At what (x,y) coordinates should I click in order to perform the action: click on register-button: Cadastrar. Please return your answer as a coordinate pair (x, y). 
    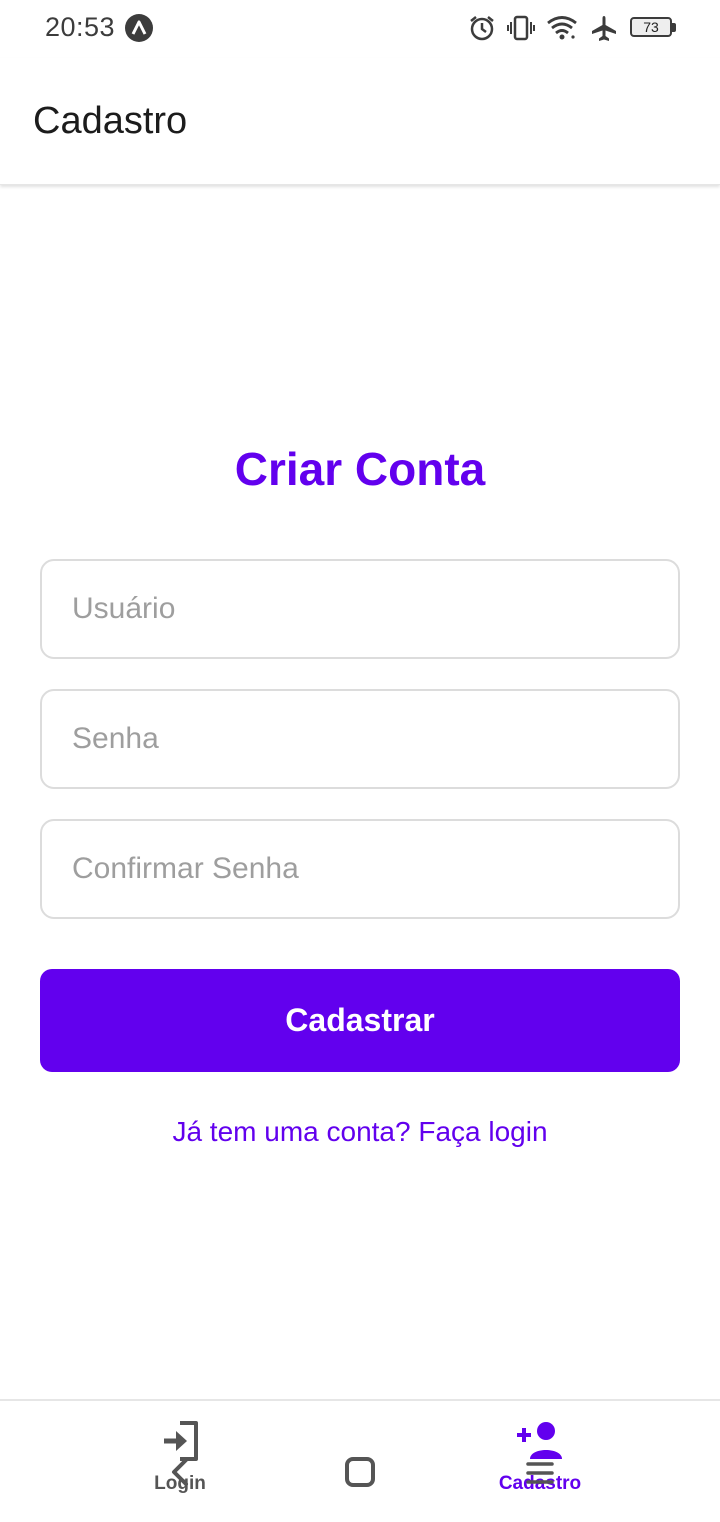
    Looking at the image, I should click on (360, 1020).